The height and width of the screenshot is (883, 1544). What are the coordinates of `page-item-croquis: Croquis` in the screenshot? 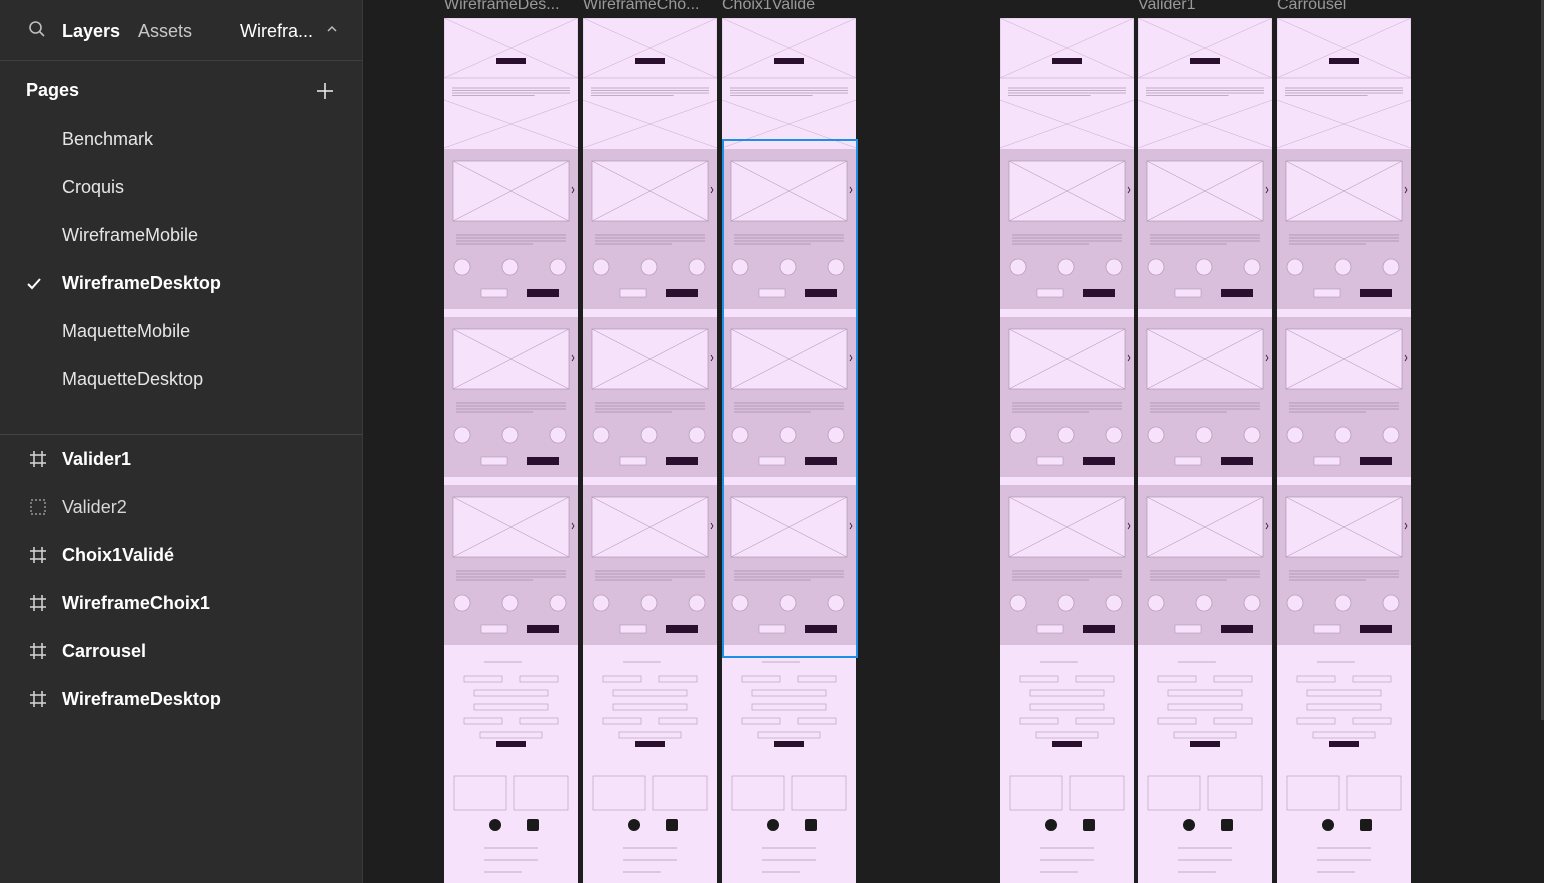 It's located at (181, 187).